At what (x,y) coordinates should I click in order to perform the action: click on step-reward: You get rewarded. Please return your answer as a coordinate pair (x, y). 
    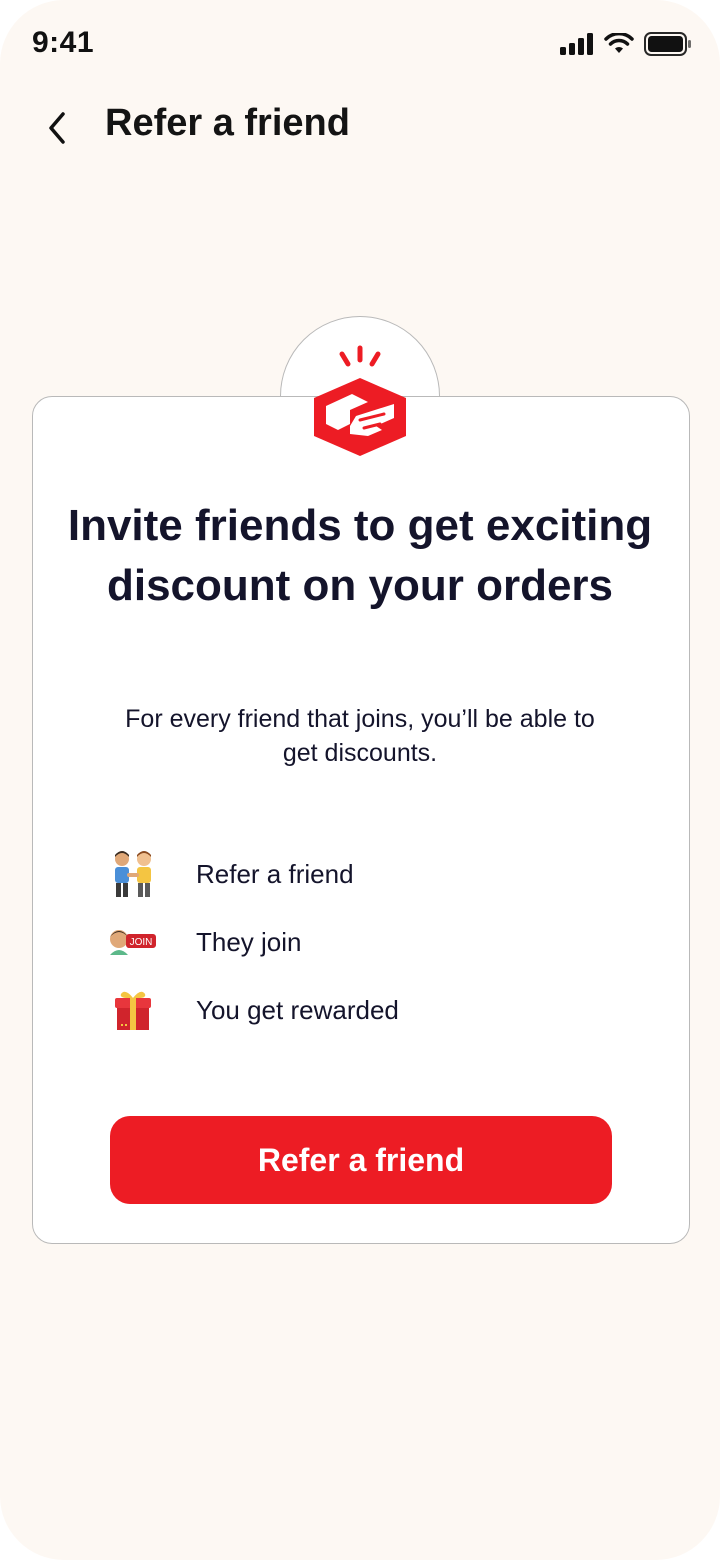
    Looking at the image, I should click on (348, 1010).